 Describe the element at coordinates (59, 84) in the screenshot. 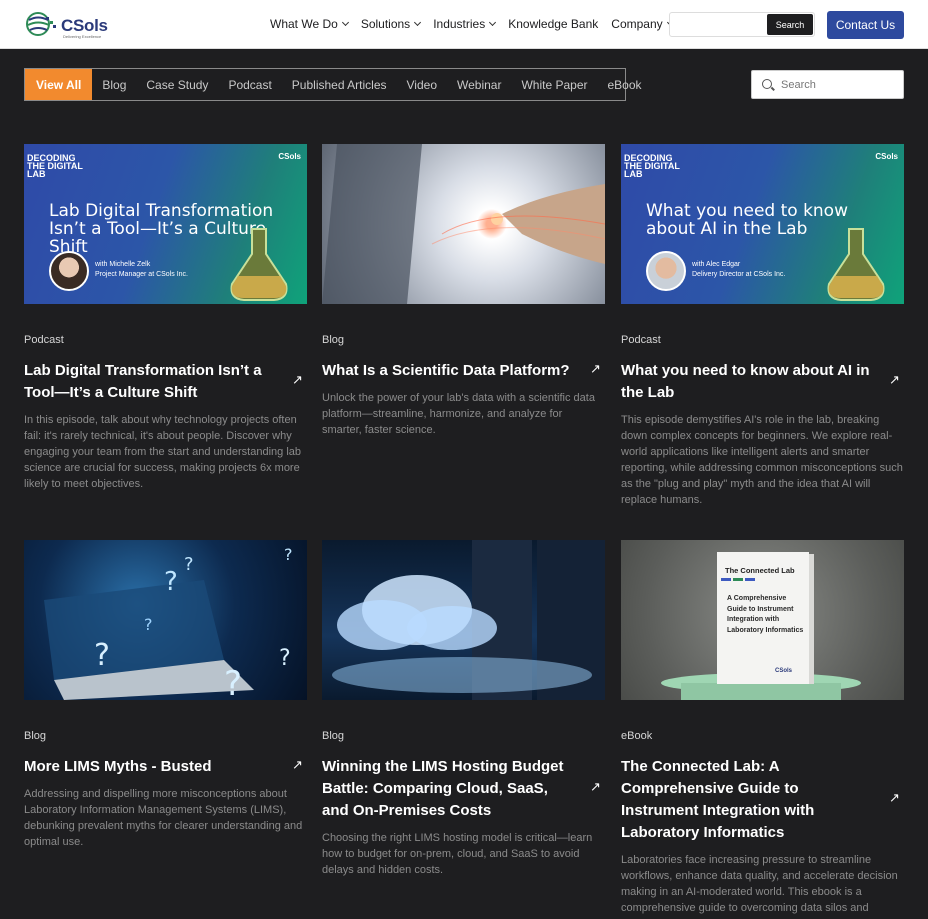

I see `filter-view-all: View All` at that location.